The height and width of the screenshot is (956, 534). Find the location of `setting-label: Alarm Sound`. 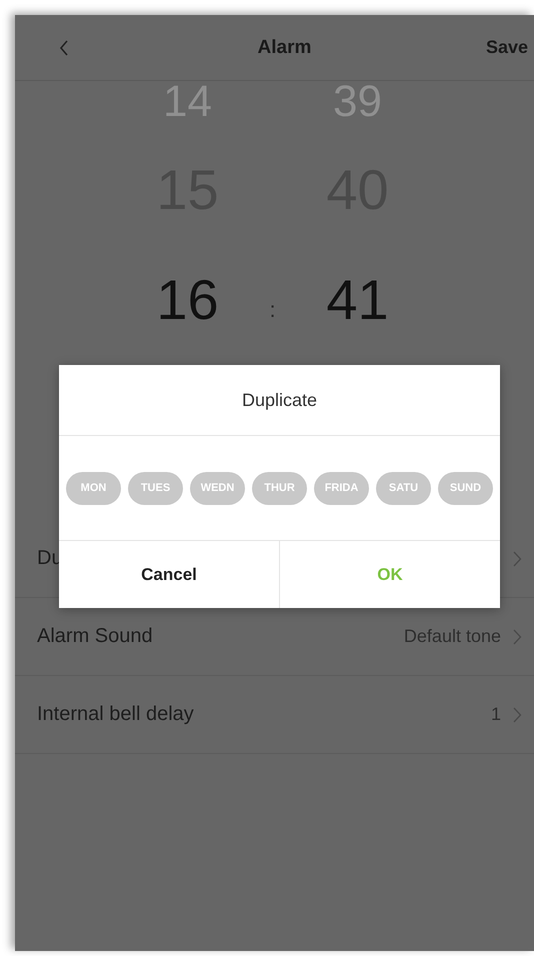

setting-label: Alarm Sound is located at coordinates (95, 636).